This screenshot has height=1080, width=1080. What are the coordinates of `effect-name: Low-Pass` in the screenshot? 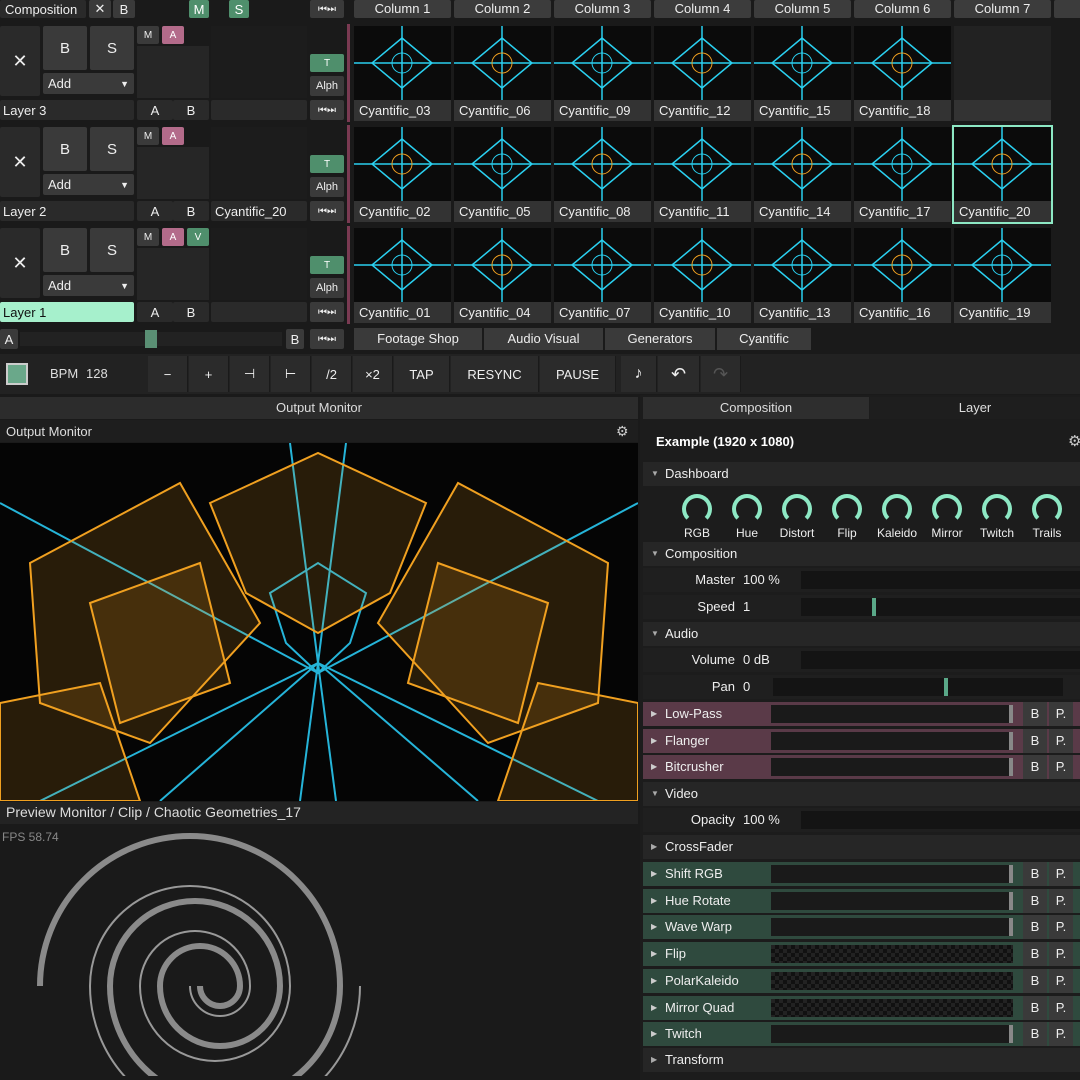 It's located at (706, 714).